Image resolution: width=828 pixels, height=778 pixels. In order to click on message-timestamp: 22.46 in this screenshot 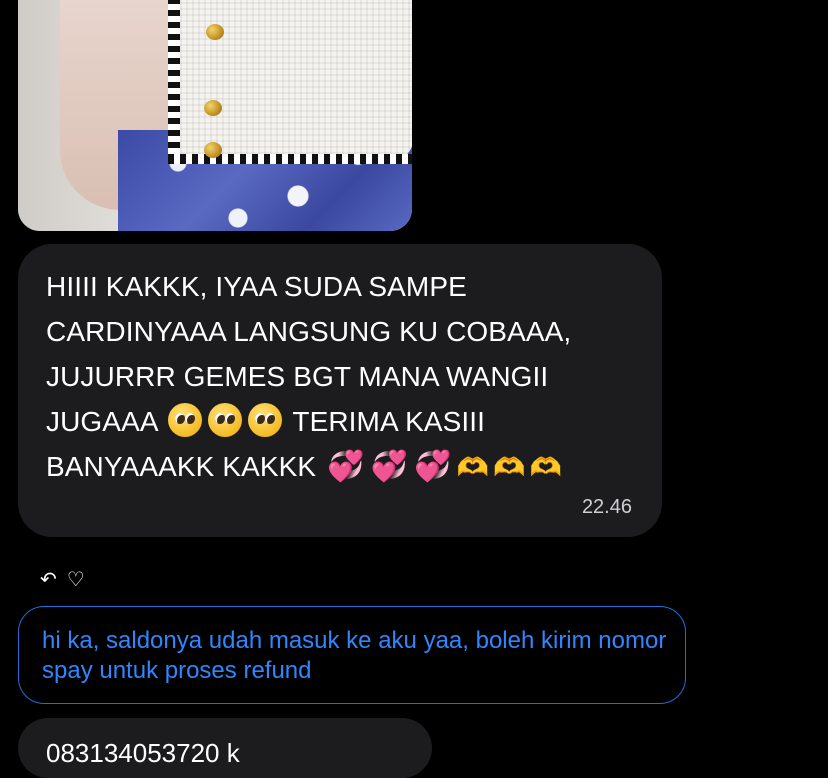, I will do `click(606, 507)`.